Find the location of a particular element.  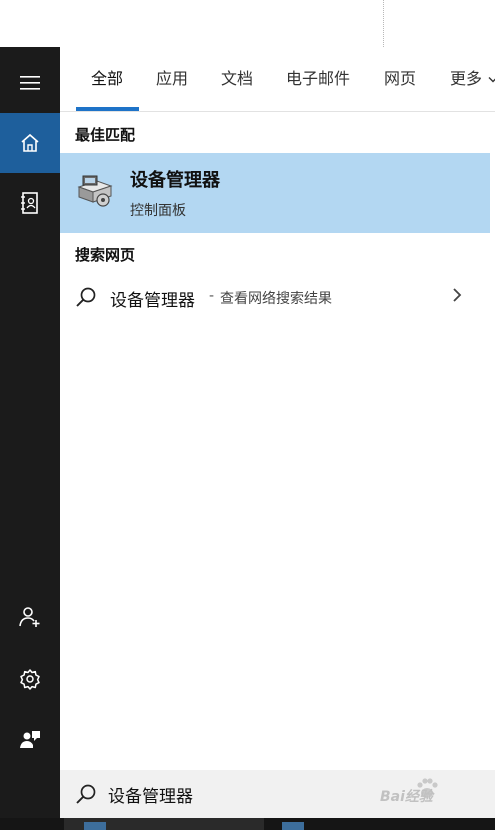

search-box-icon is located at coordinates (86, 794).